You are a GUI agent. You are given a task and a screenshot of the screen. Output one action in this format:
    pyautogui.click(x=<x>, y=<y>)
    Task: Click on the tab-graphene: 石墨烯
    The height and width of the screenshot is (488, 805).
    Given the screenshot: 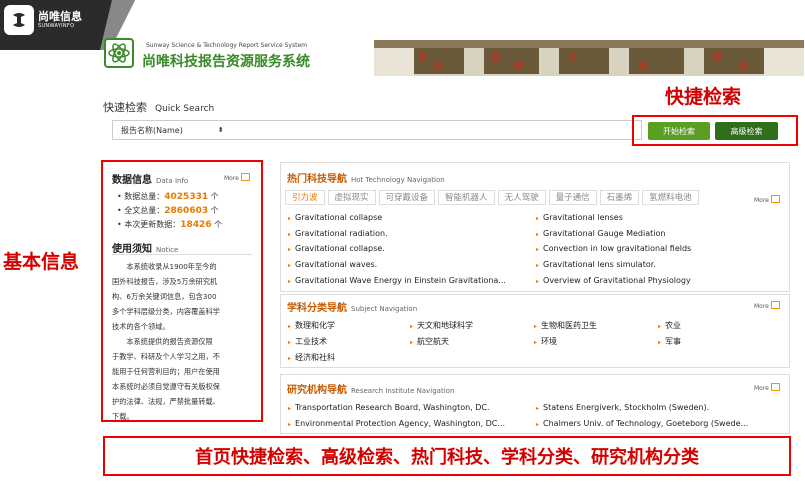 What is the action you would take?
    pyautogui.click(x=619, y=197)
    